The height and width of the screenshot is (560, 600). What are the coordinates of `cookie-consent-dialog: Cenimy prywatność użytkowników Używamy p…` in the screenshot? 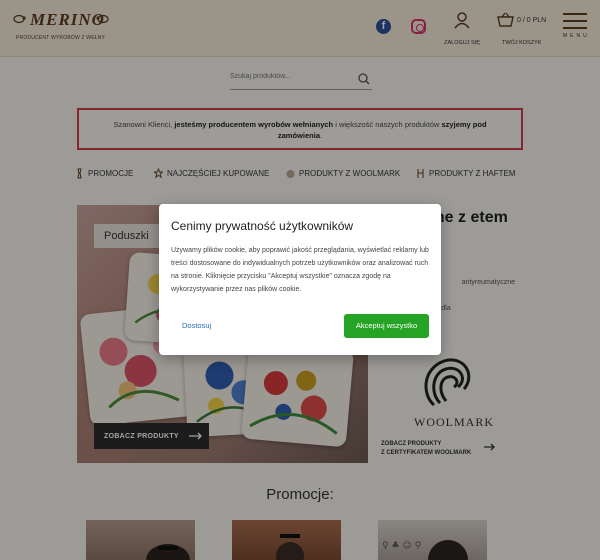 It's located at (300, 279).